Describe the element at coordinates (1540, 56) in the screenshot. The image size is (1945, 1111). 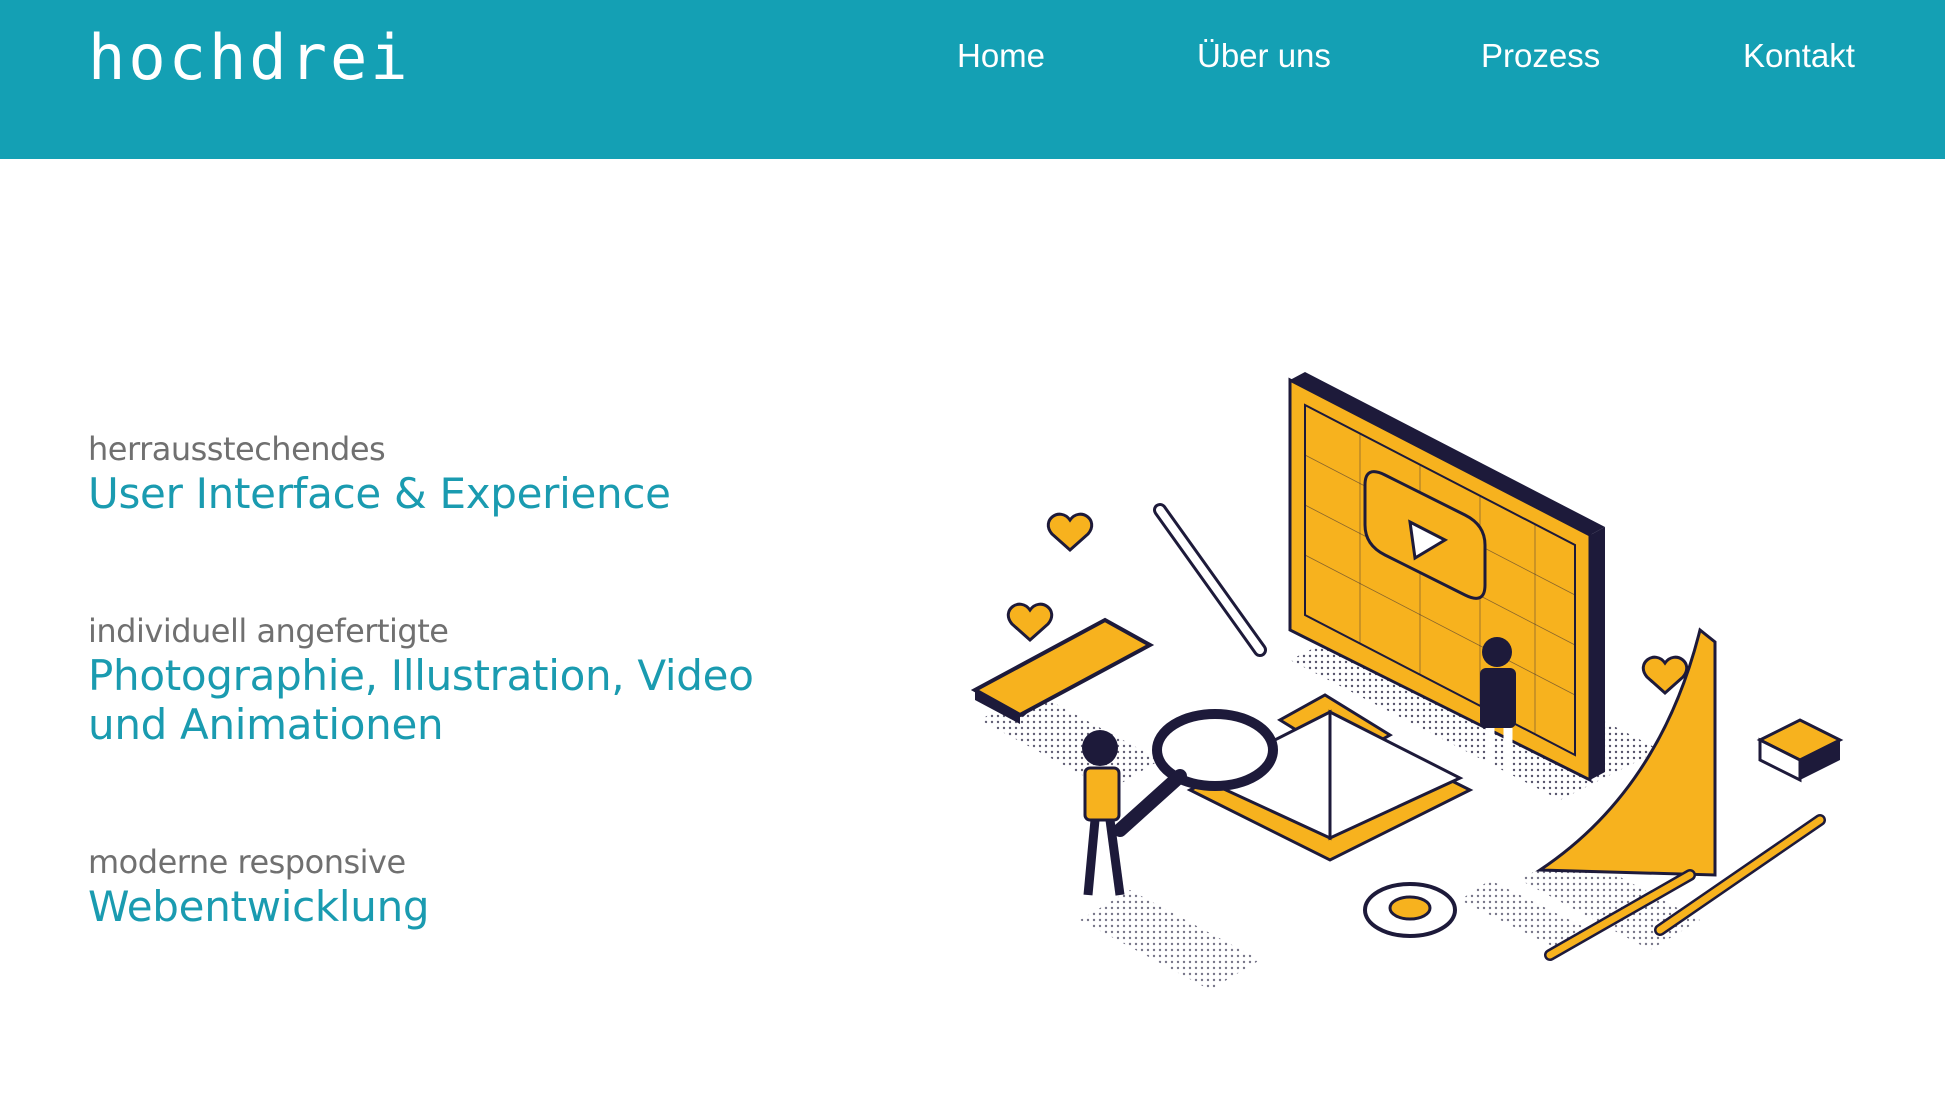
I see `nav-prozess: Prozess` at that location.